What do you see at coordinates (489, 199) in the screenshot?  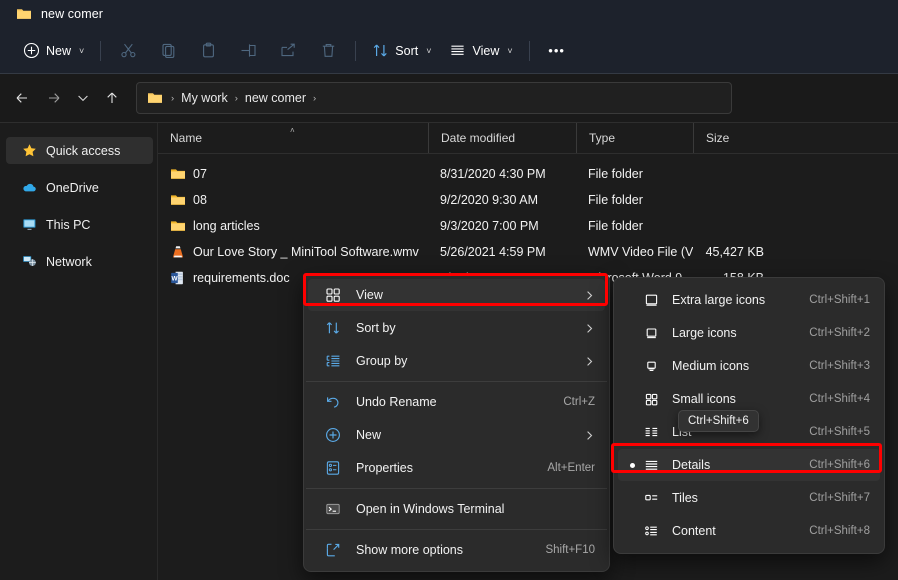 I see `file-date: 9/2/2020 9:30 AM` at bounding box center [489, 199].